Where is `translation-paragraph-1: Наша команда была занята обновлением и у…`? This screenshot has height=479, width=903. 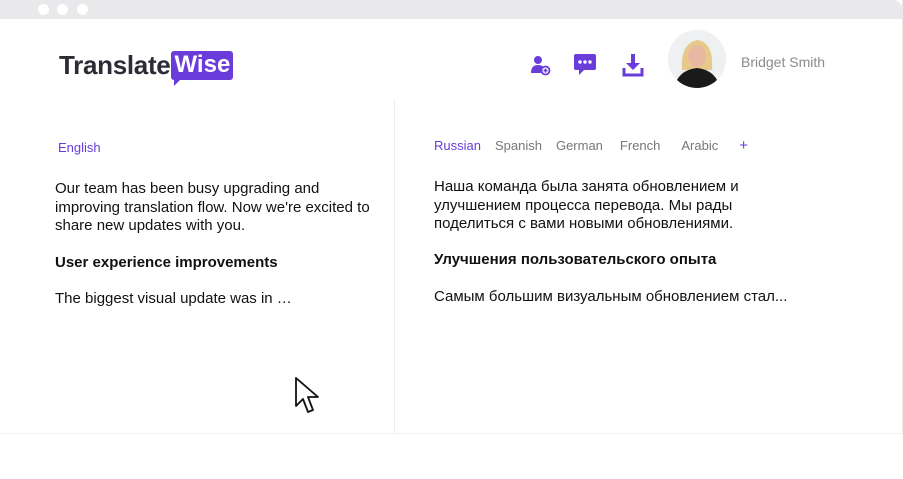 translation-paragraph-1: Наша команда была занята обновлением и у… is located at coordinates (586, 205).